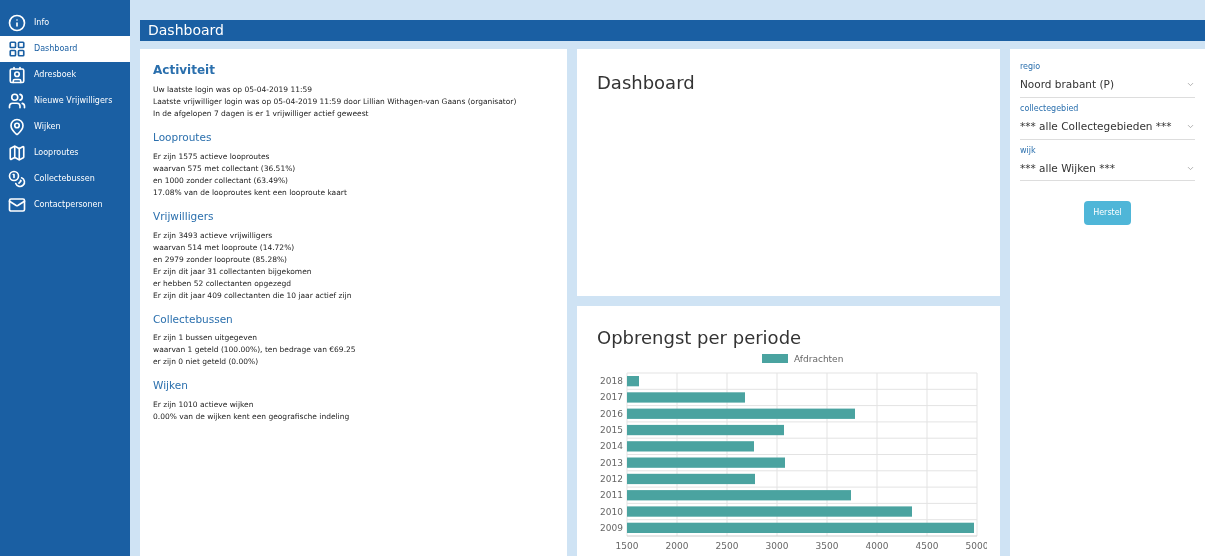 Image resolution: width=1205 pixels, height=556 pixels. Describe the element at coordinates (611, 495) in the screenshot. I see `axis-label: 2011` at that location.